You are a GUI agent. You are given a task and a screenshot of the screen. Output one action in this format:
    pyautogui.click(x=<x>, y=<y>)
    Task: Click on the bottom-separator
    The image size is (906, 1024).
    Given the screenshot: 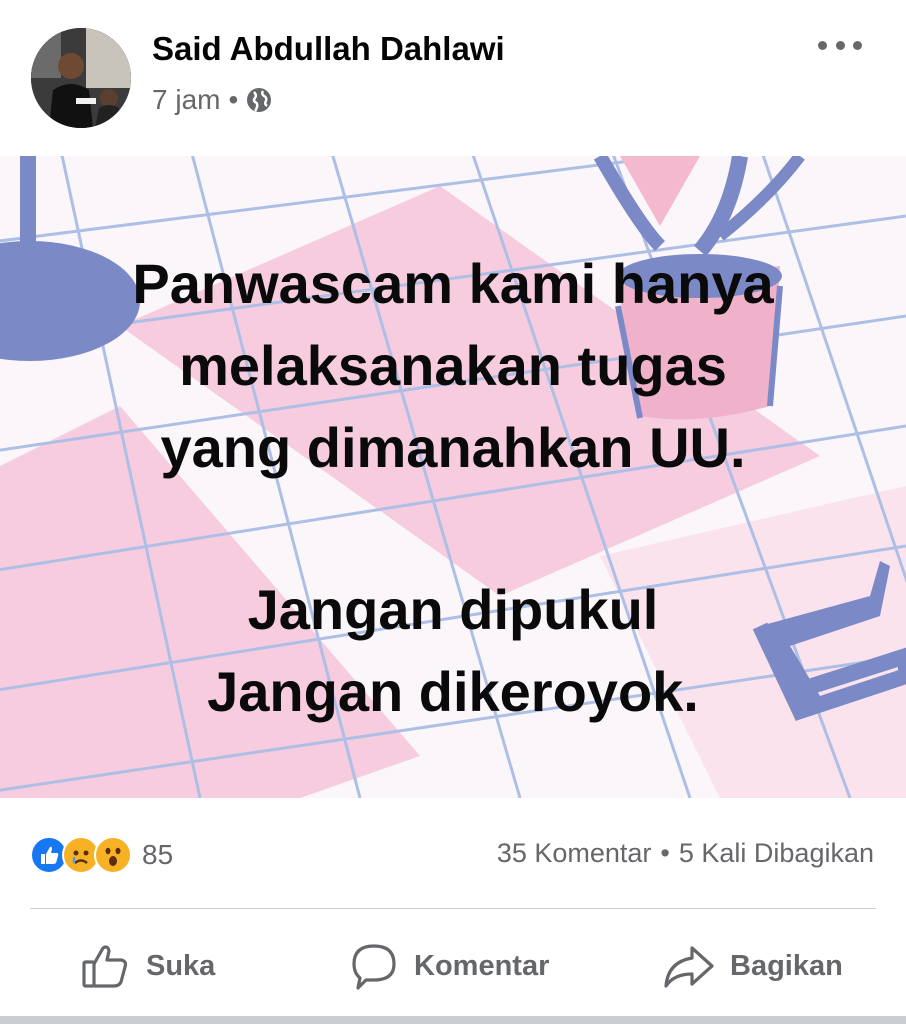 What is the action you would take?
    pyautogui.click(x=453, y=1020)
    